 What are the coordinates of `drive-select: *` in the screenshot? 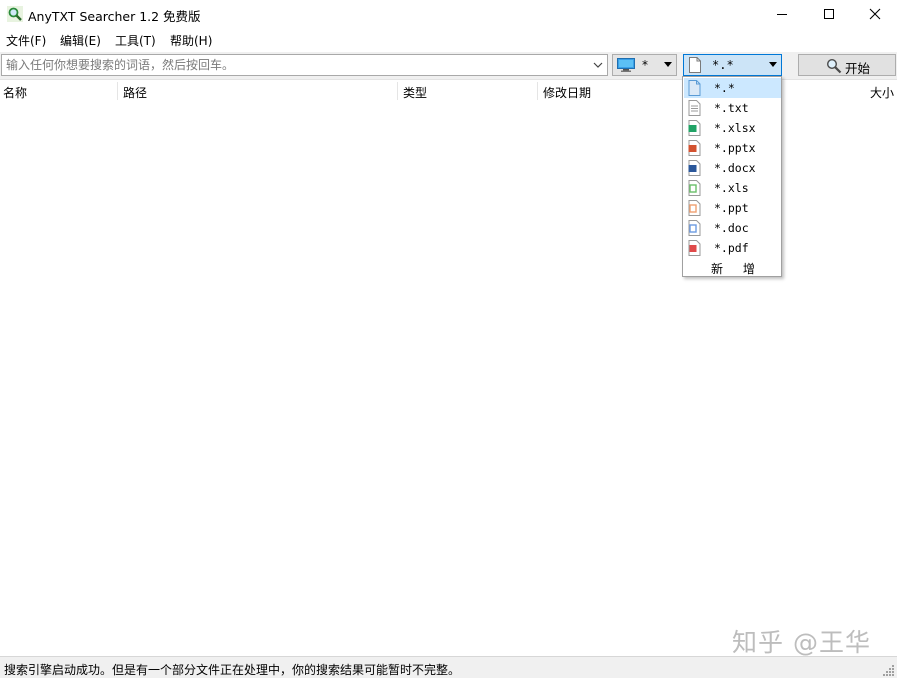 It's located at (644, 65).